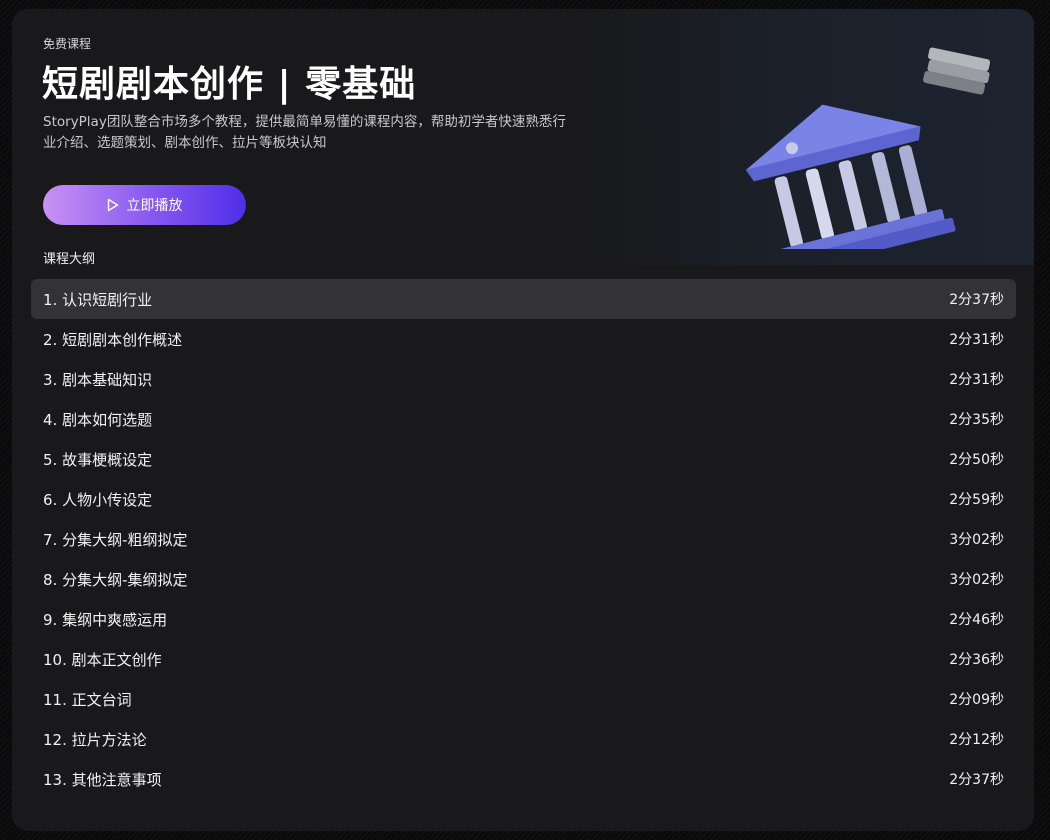 The image size is (1050, 840). Describe the element at coordinates (976, 740) in the screenshot. I see `lesson-duration: 2分12秒` at that location.